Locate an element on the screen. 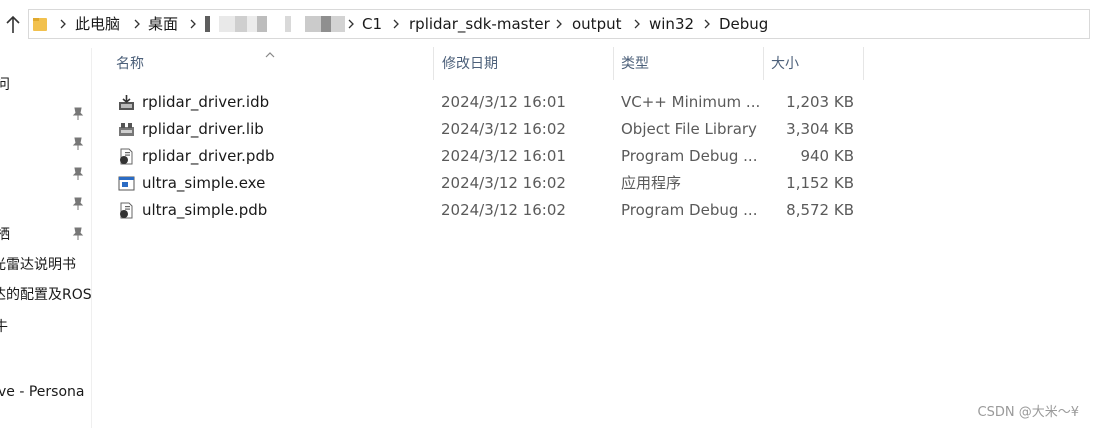 The height and width of the screenshot is (428, 1093). exe-file-icon is located at coordinates (126, 183).